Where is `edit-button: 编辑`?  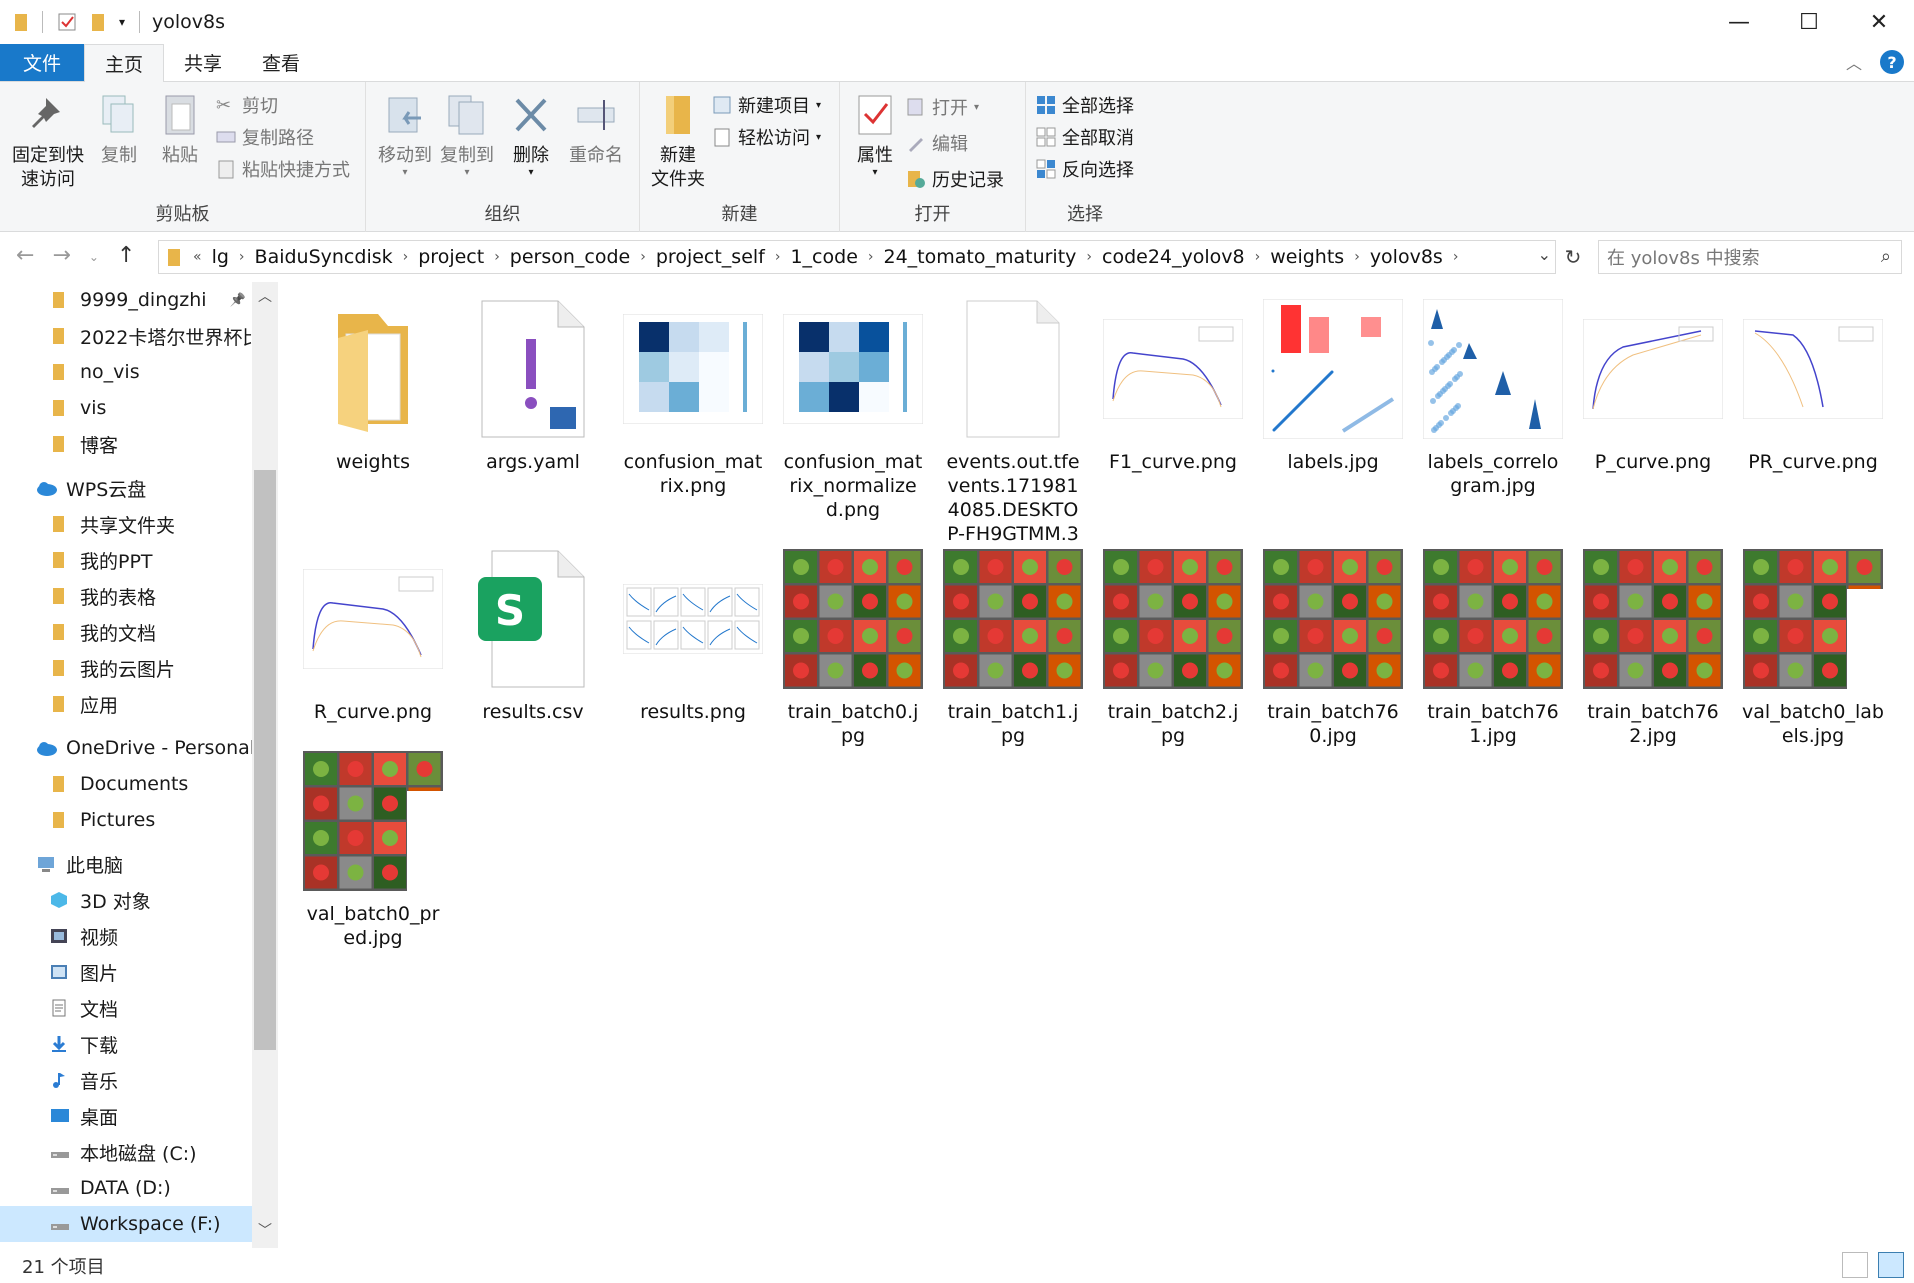 edit-button: 编辑 is located at coordinates (937, 143).